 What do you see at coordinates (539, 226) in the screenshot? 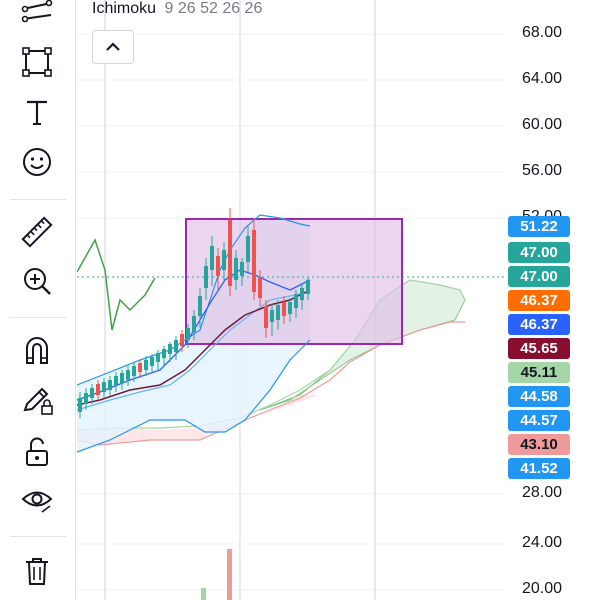
I see `price-badge: 51.22` at bounding box center [539, 226].